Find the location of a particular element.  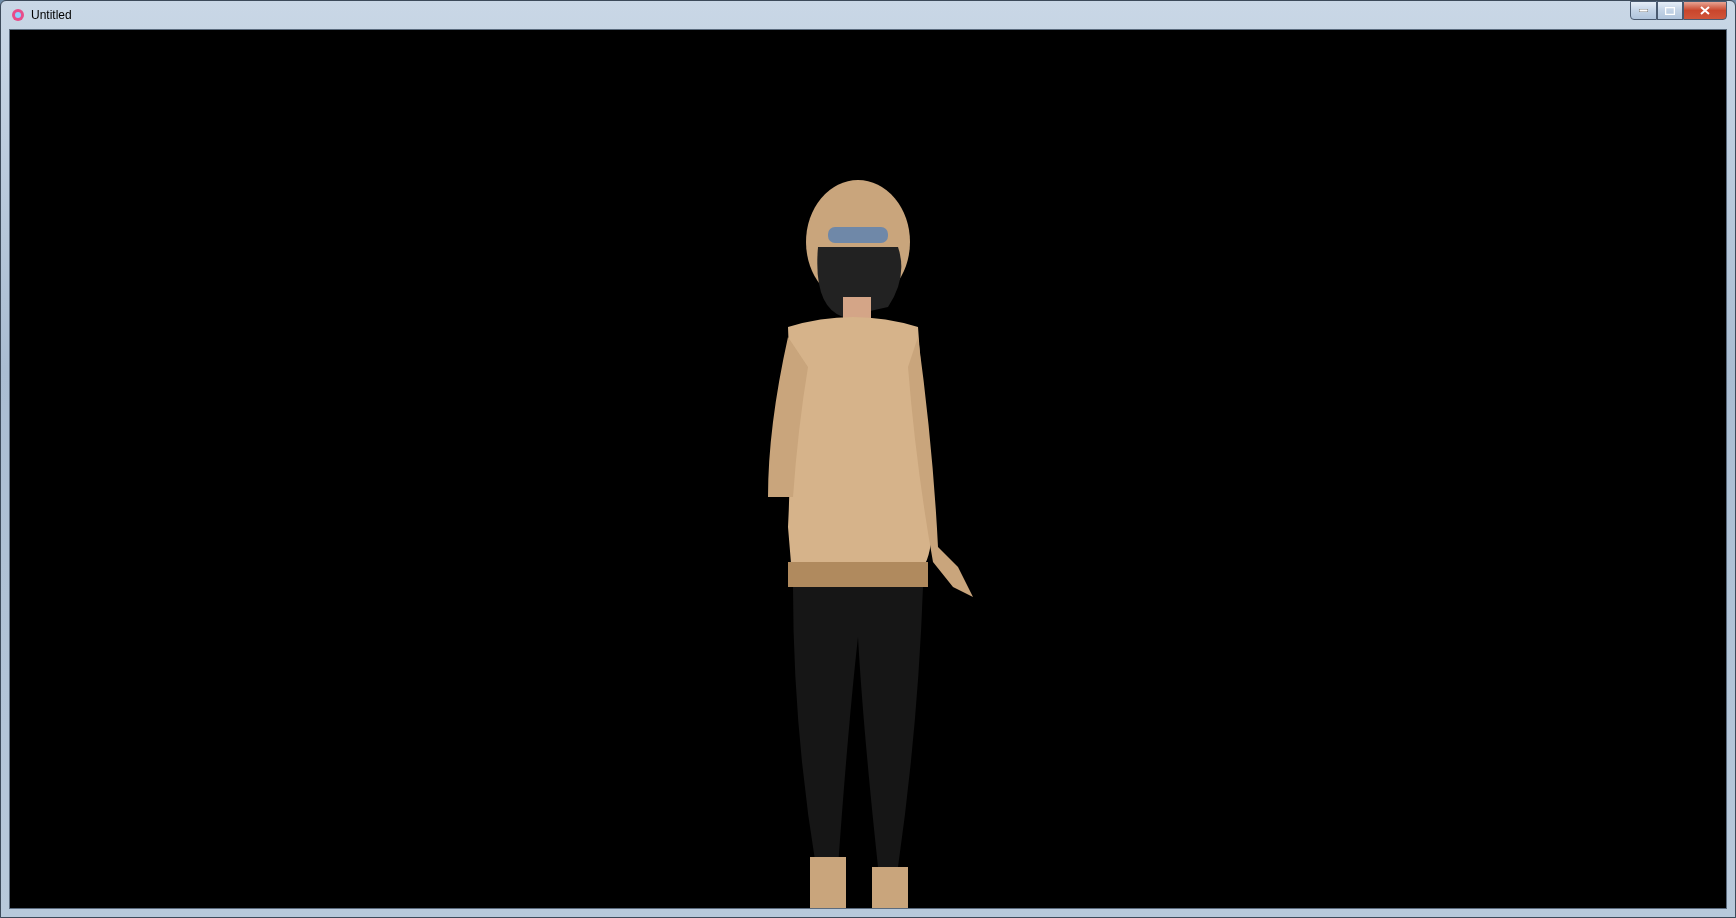

maximize-button is located at coordinates (1670, 10).